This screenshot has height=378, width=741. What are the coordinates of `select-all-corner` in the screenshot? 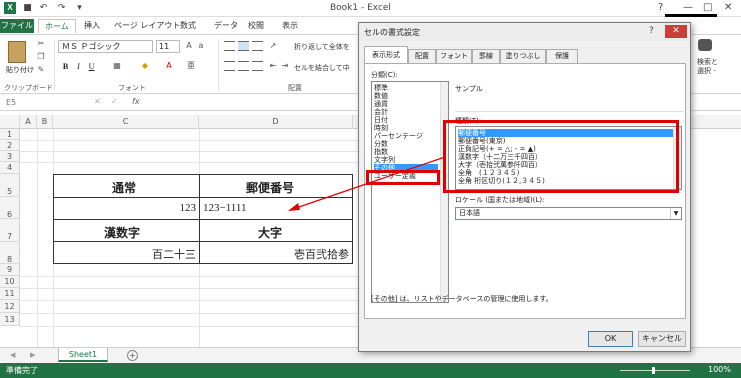 It's located at (10, 122).